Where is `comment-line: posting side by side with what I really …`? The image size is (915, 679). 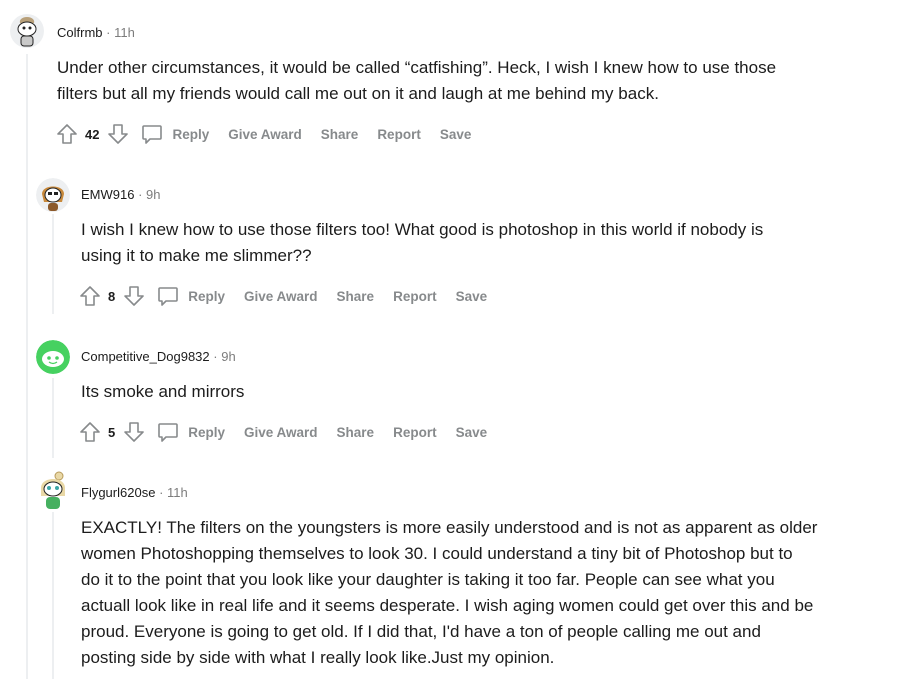 comment-line: posting side by side with what I really … is located at coordinates (318, 657).